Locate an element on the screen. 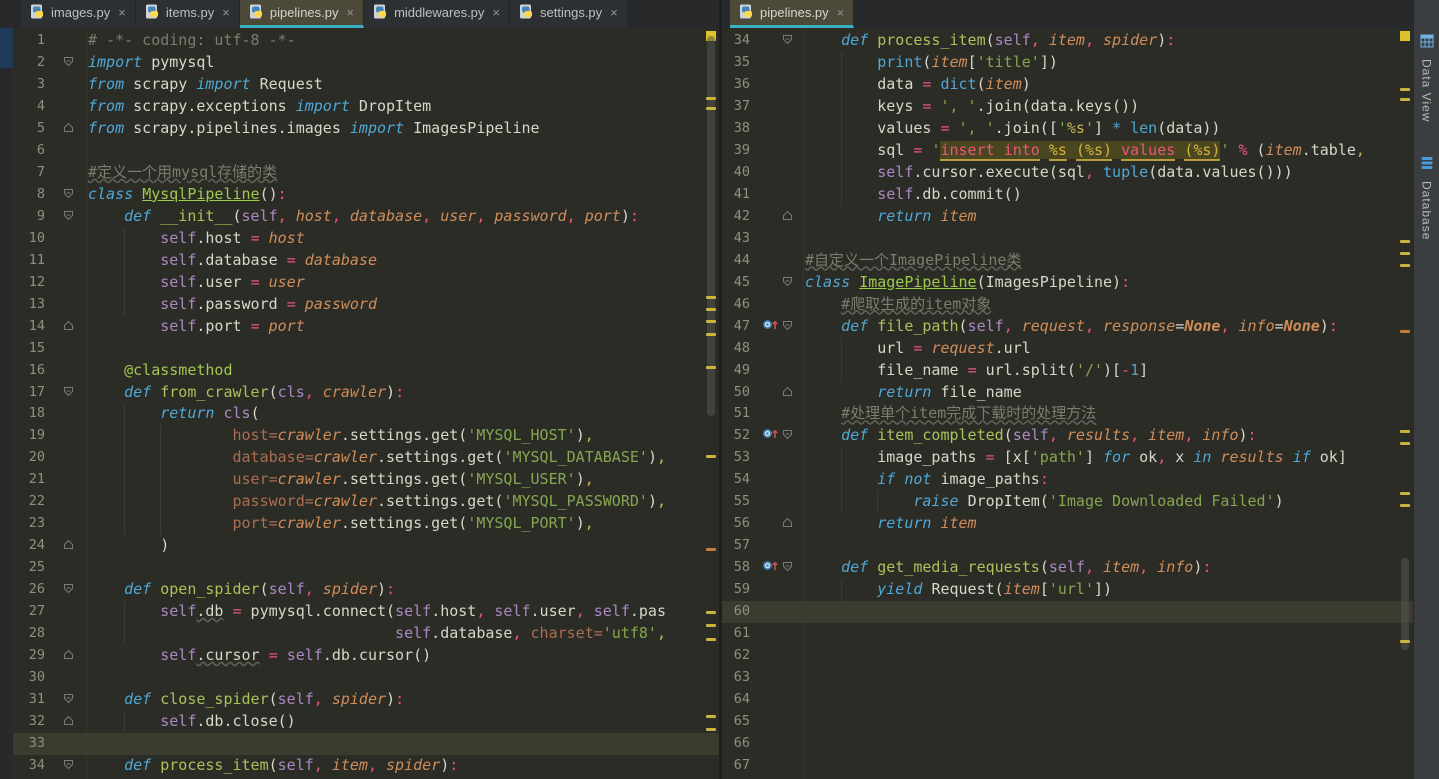  line-number: 45 is located at coordinates (740, 283).